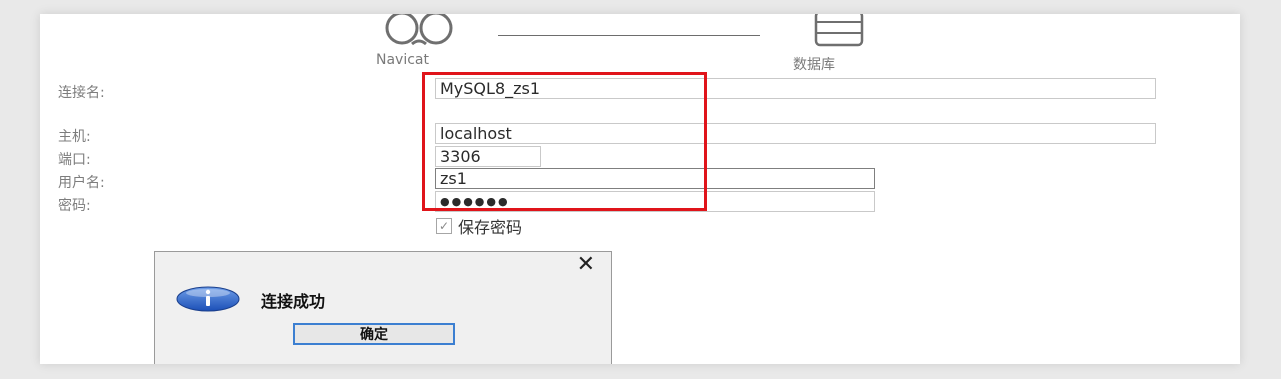 The image size is (1281, 379). I want to click on ok-button: 确定, so click(374, 334).